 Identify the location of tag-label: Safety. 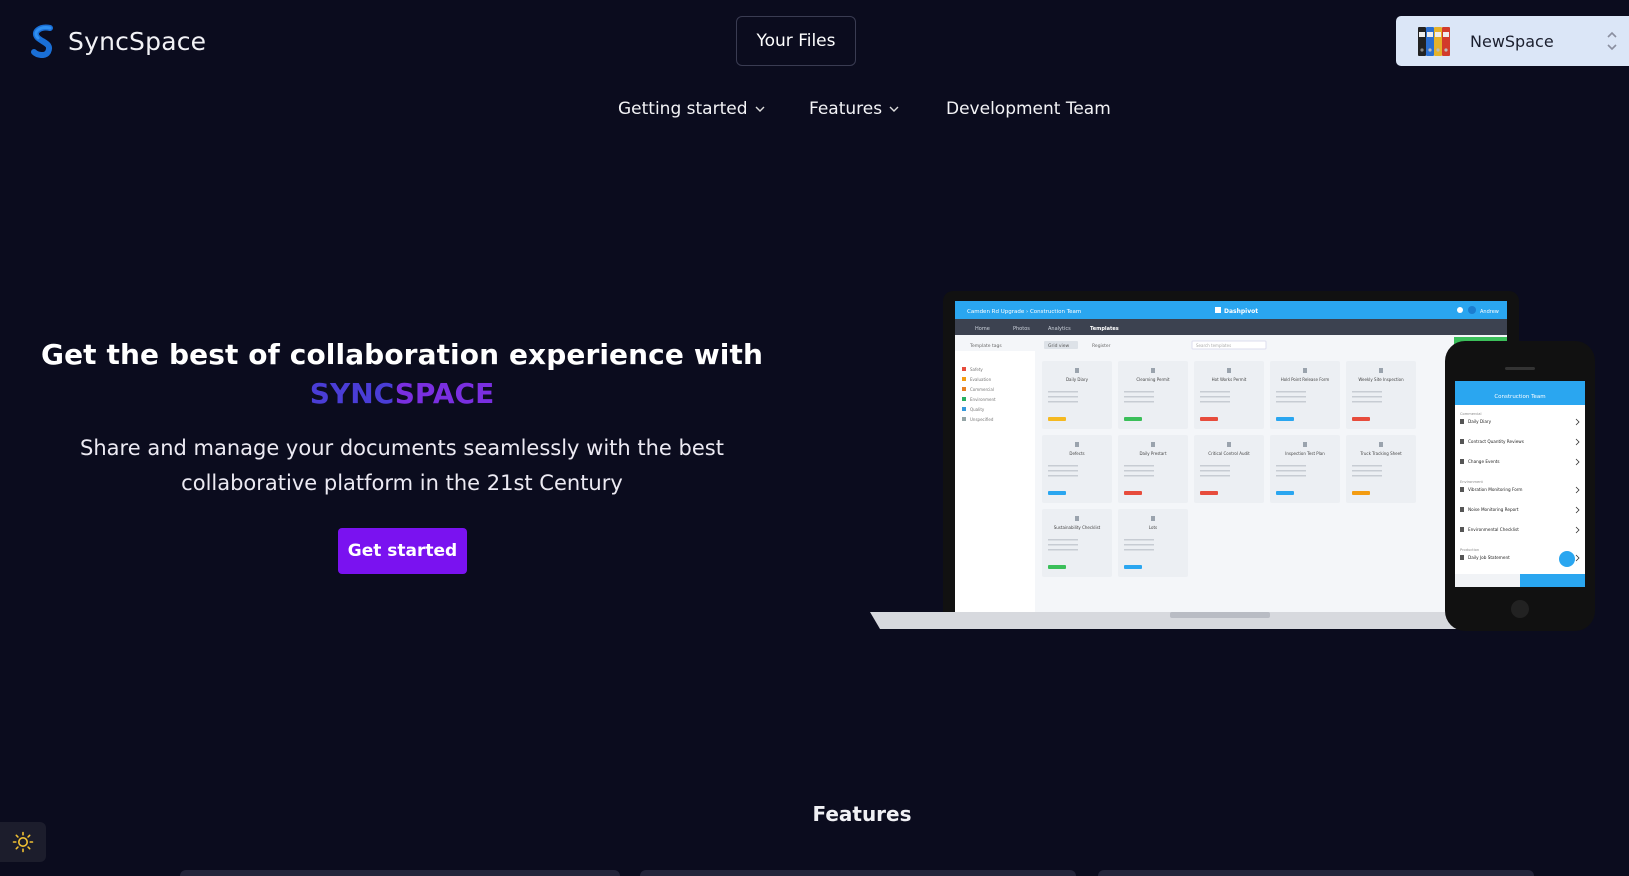
(976, 369).